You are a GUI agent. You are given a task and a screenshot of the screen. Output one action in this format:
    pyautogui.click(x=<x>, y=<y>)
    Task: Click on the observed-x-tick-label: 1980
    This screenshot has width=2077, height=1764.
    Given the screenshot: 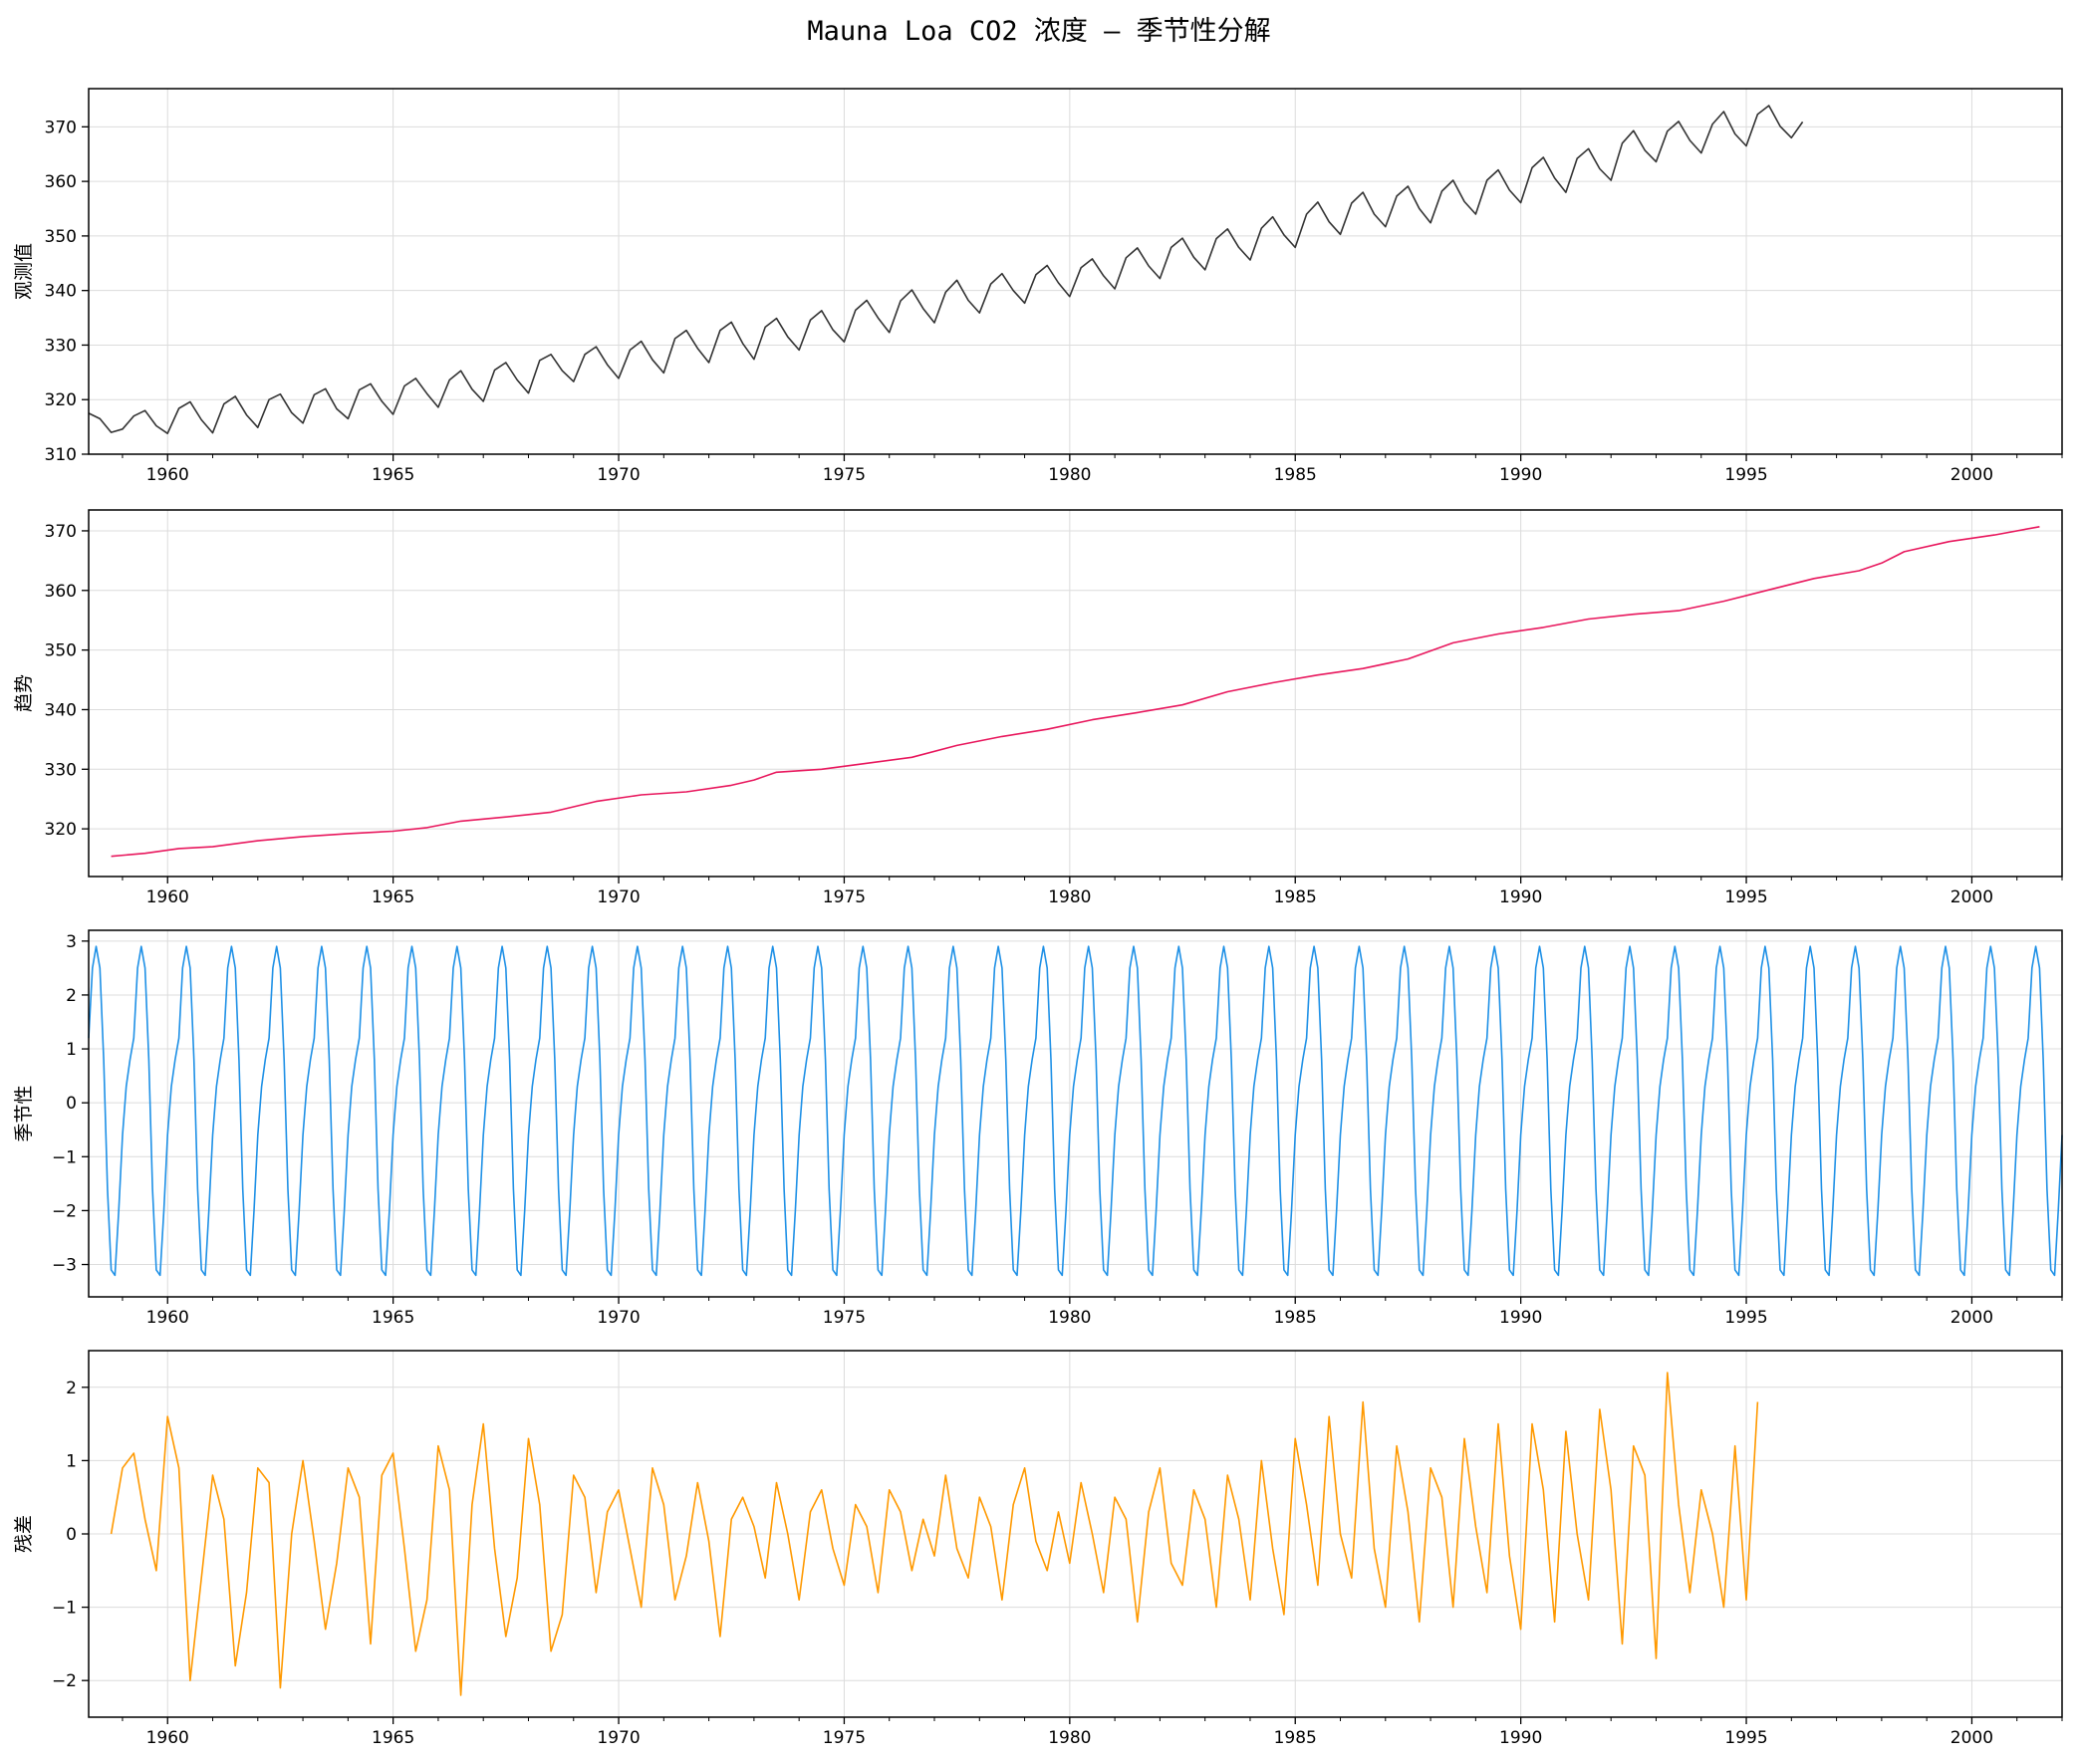 What is the action you would take?
    pyautogui.click(x=1069, y=475)
    